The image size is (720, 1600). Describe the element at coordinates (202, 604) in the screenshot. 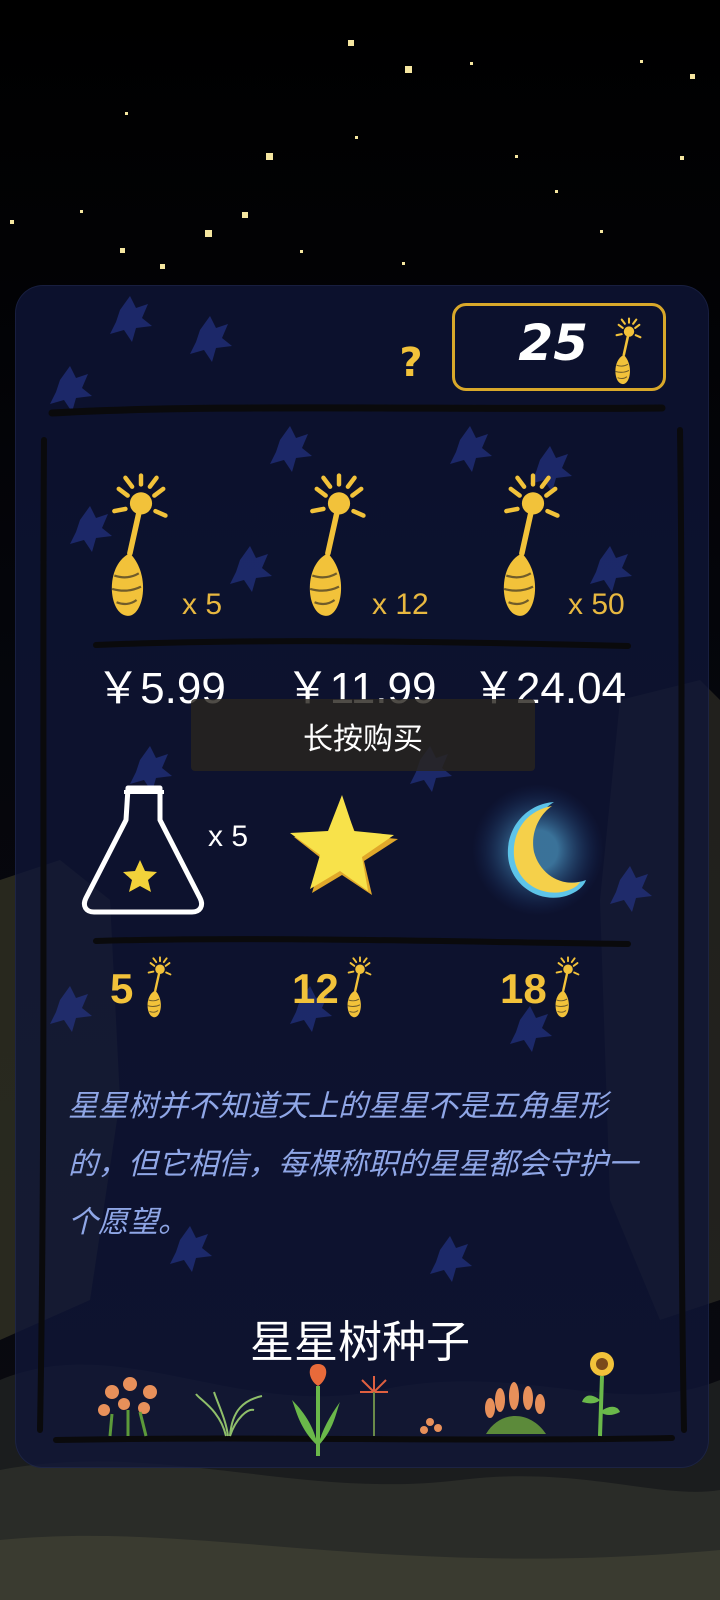

I see `pack-quantity: x 5` at that location.